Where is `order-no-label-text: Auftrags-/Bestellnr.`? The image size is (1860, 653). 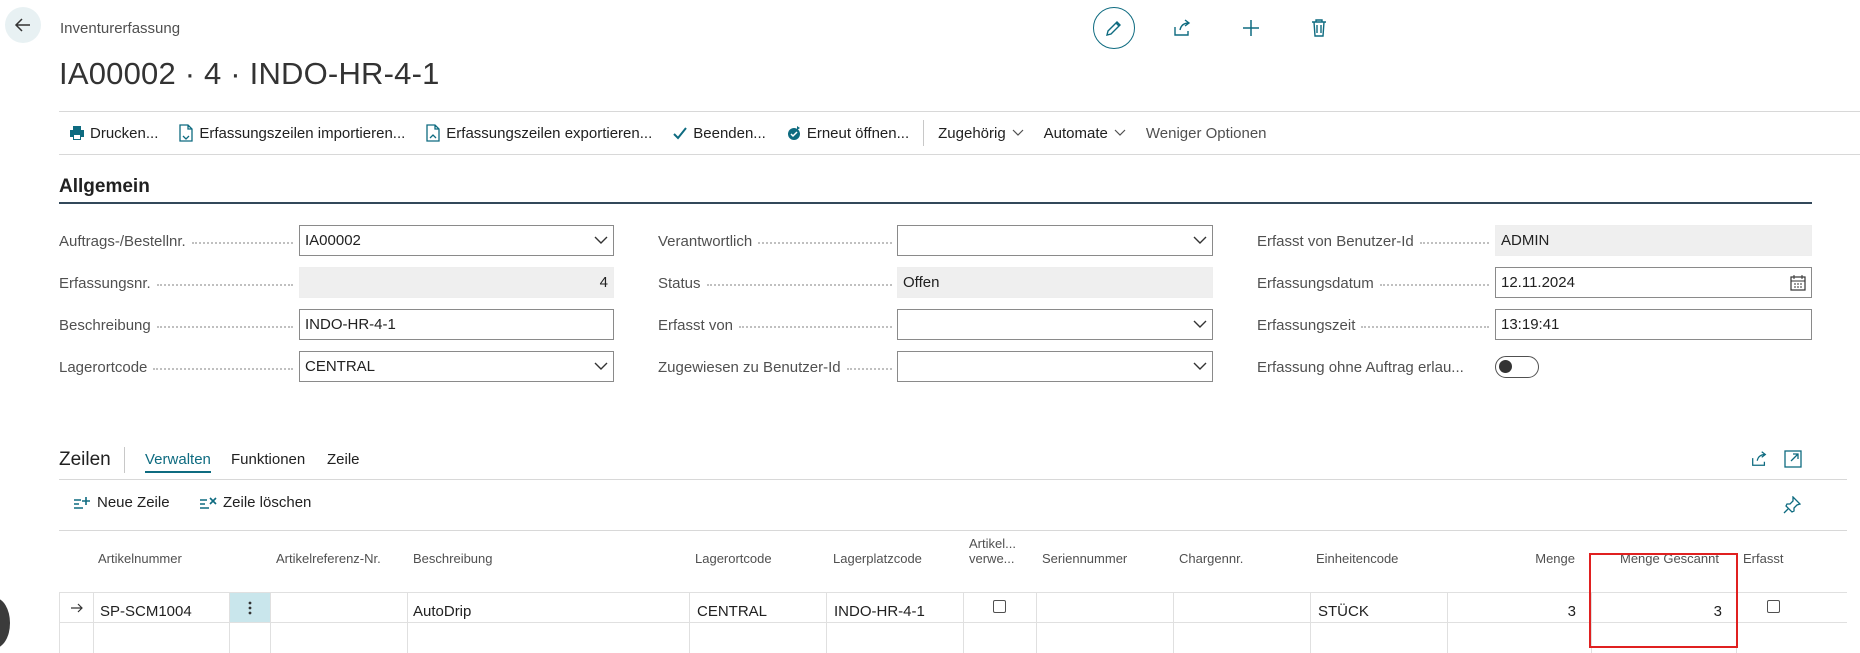
order-no-label-text: Auftrags-/Bestellnr. is located at coordinates (122, 241).